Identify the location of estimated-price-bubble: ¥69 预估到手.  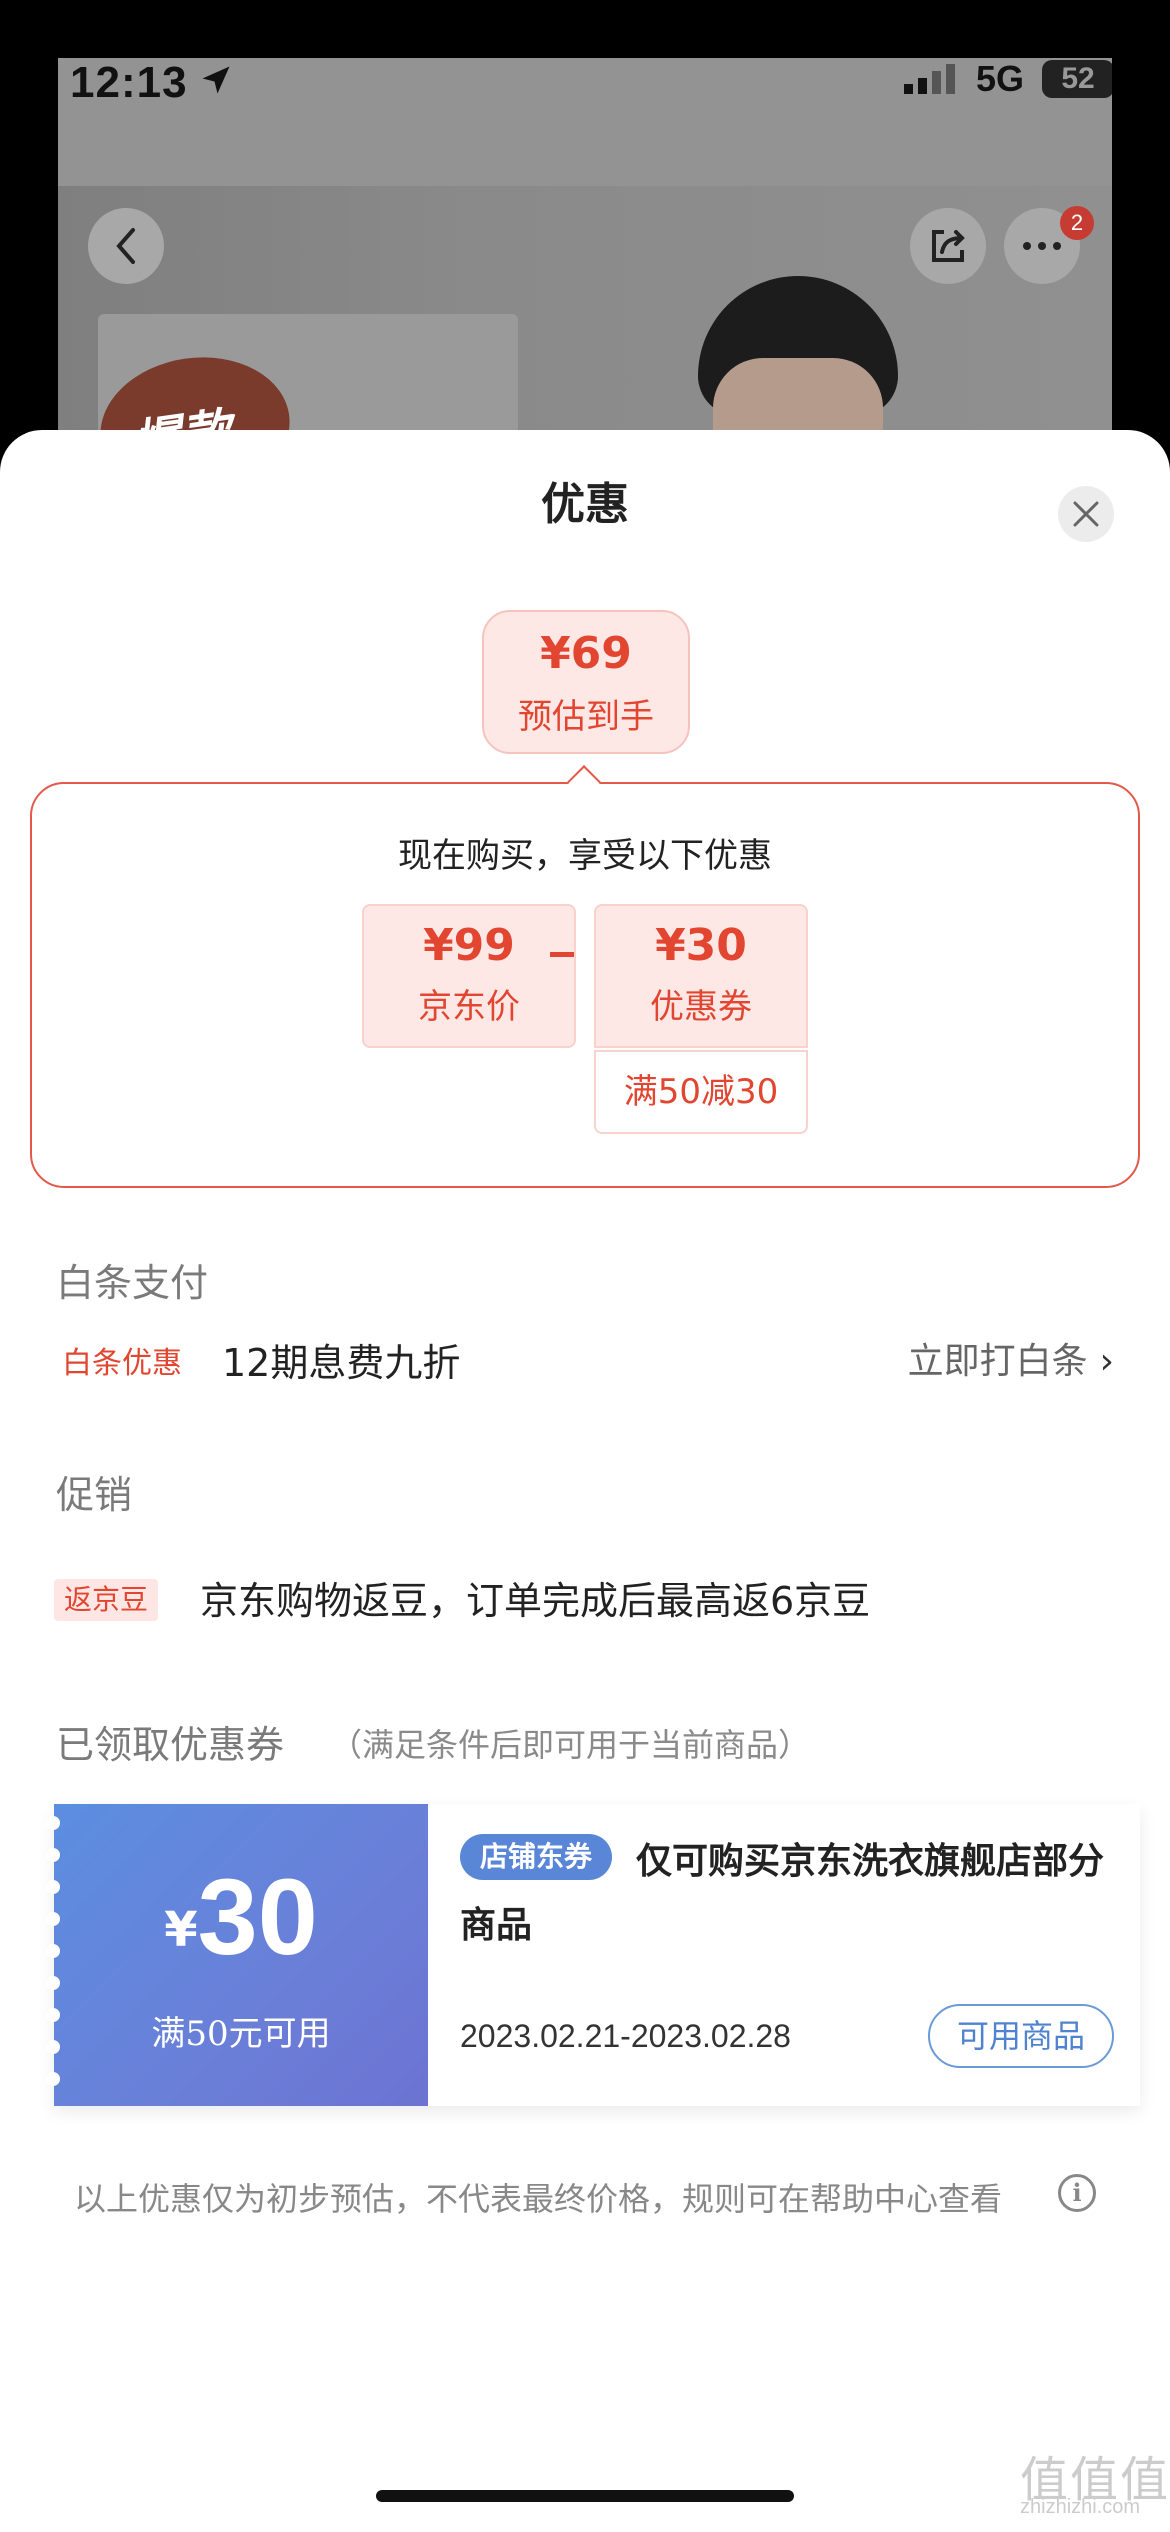
(586, 682).